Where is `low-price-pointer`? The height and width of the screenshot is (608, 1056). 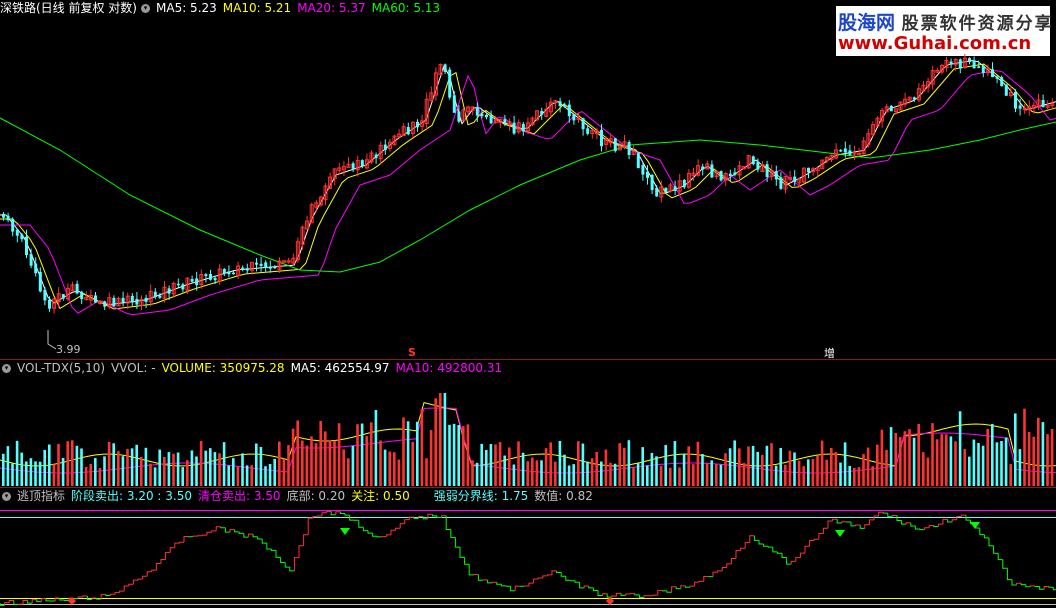
low-price-pointer is located at coordinates (52, 340).